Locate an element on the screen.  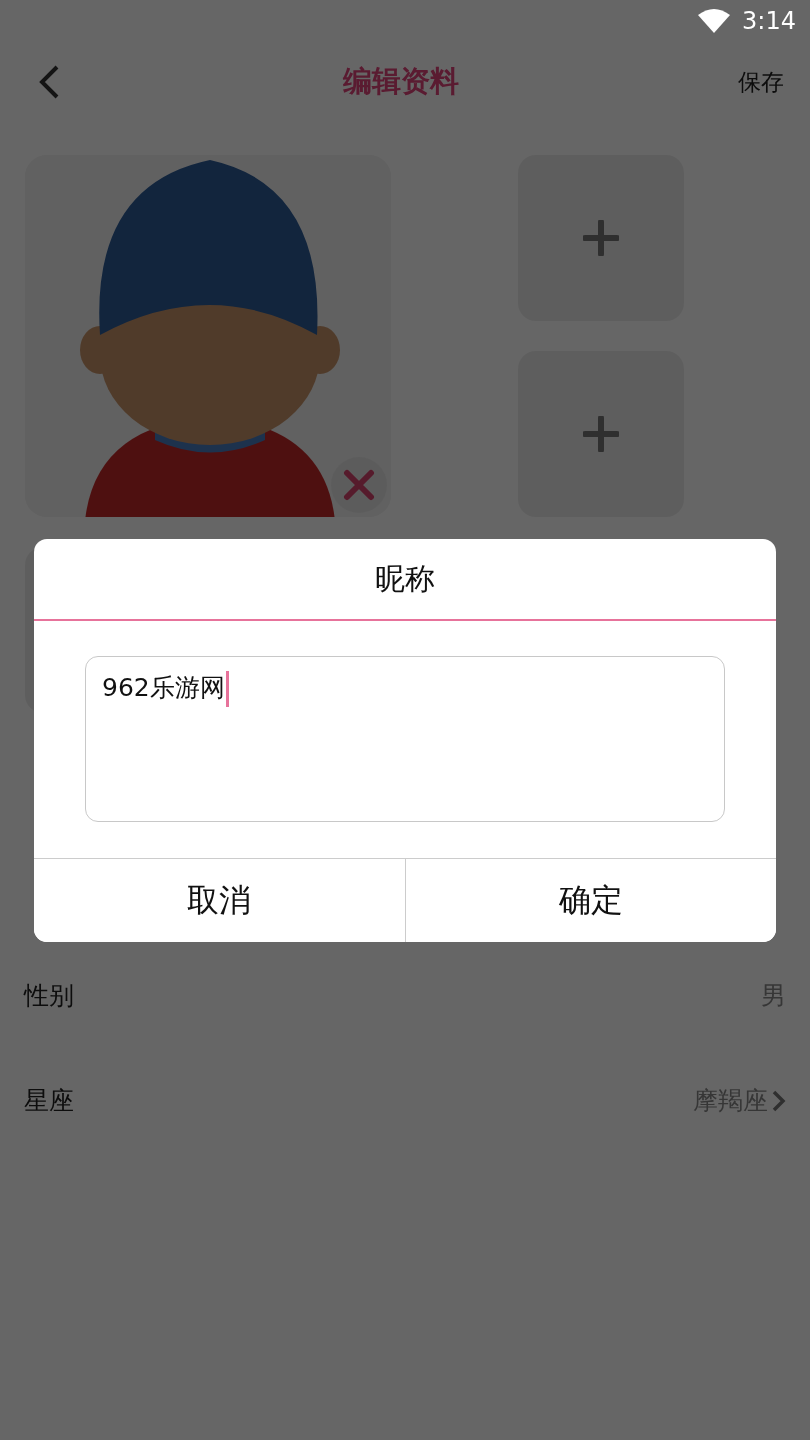
back-icon is located at coordinates (49, 82).